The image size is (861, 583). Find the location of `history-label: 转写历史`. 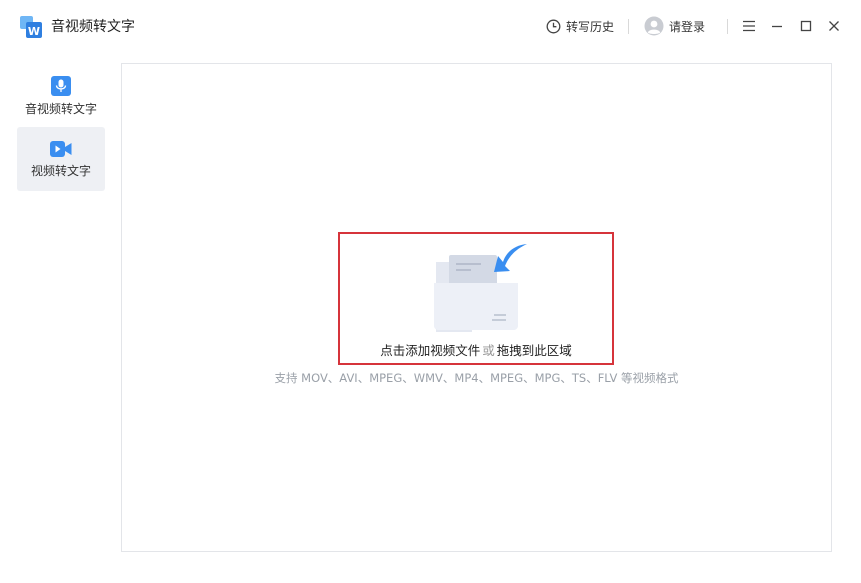

history-label: 转写历史 is located at coordinates (590, 26).